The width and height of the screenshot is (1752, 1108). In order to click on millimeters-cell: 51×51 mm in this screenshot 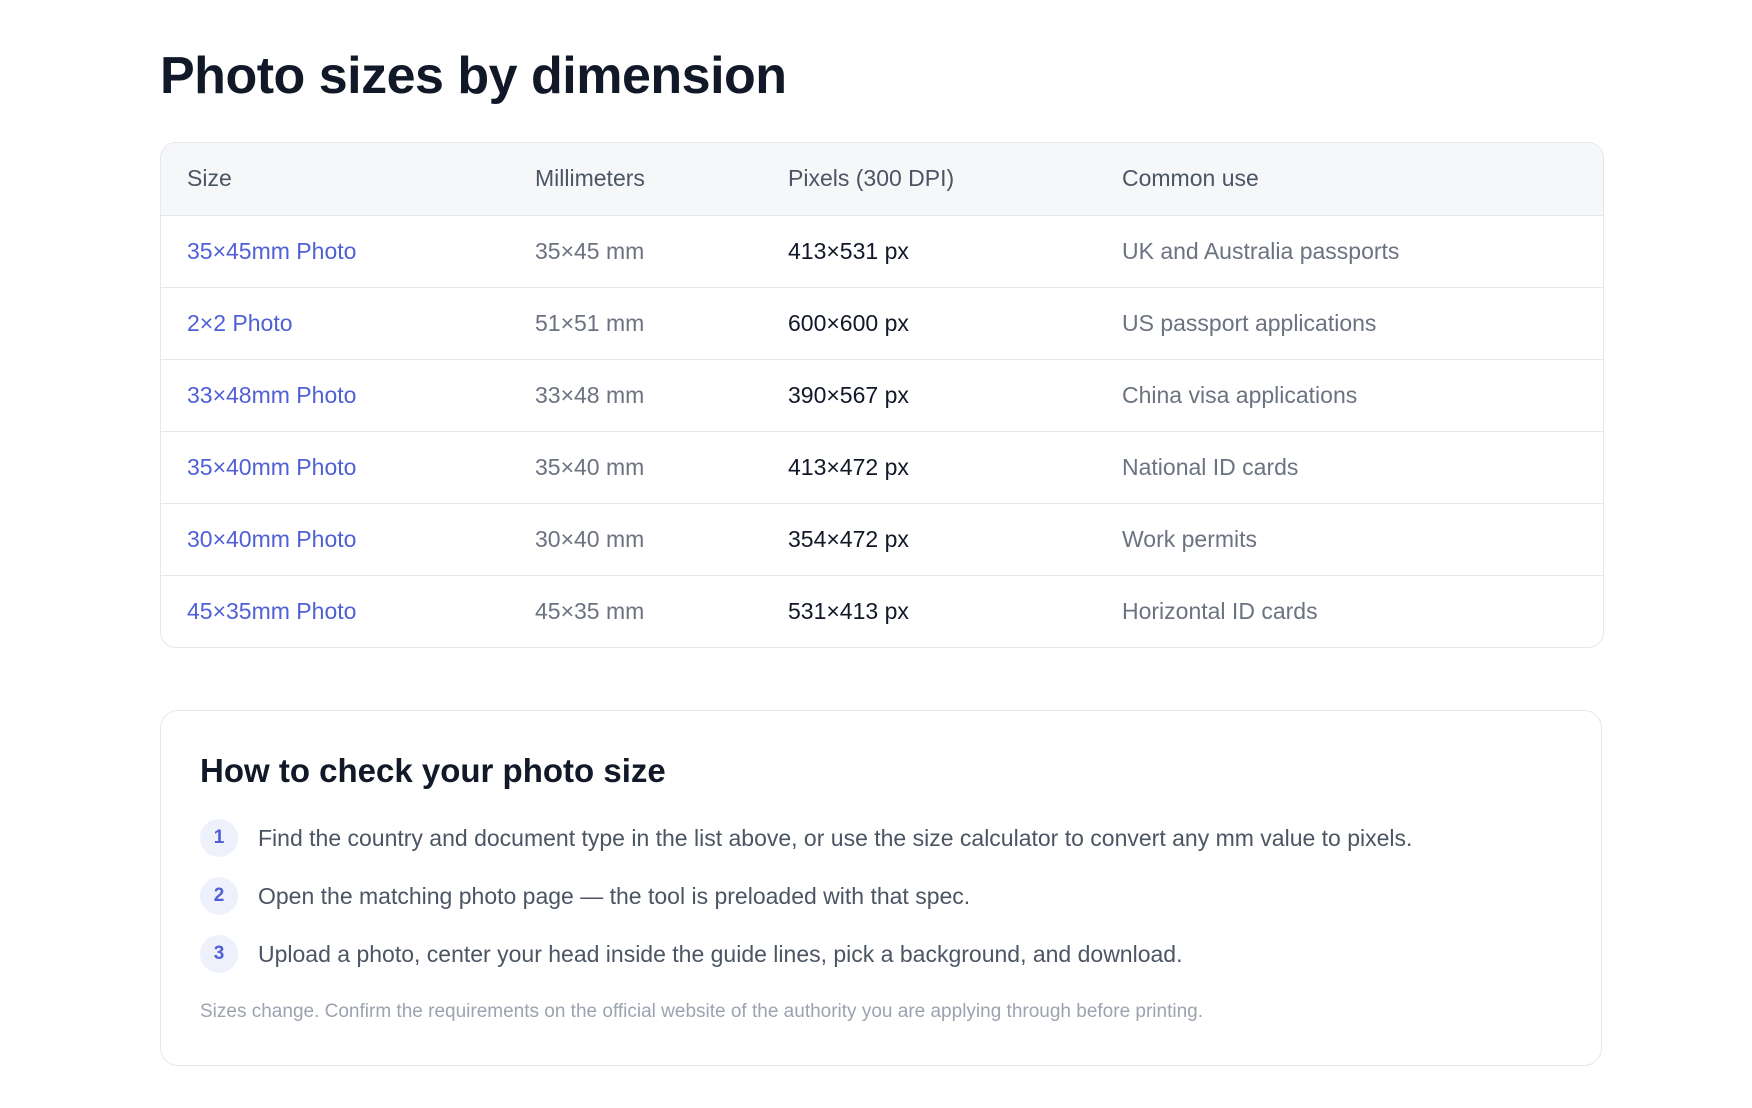, I will do `click(635, 322)`.